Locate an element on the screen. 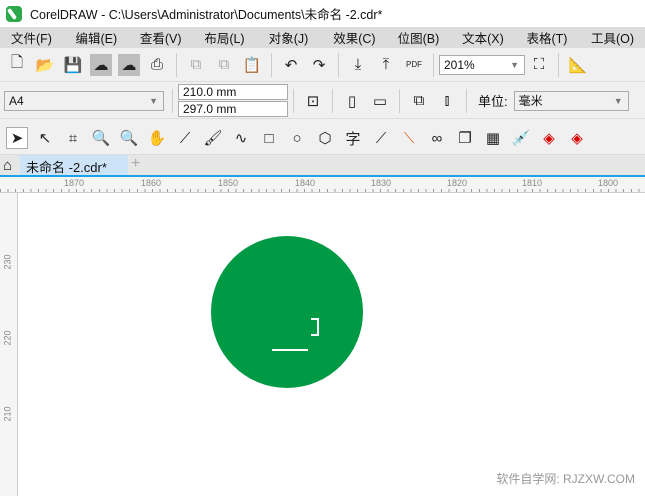 The width and height of the screenshot is (645, 496). page-width-input: 210.0 mm is located at coordinates (233, 92).